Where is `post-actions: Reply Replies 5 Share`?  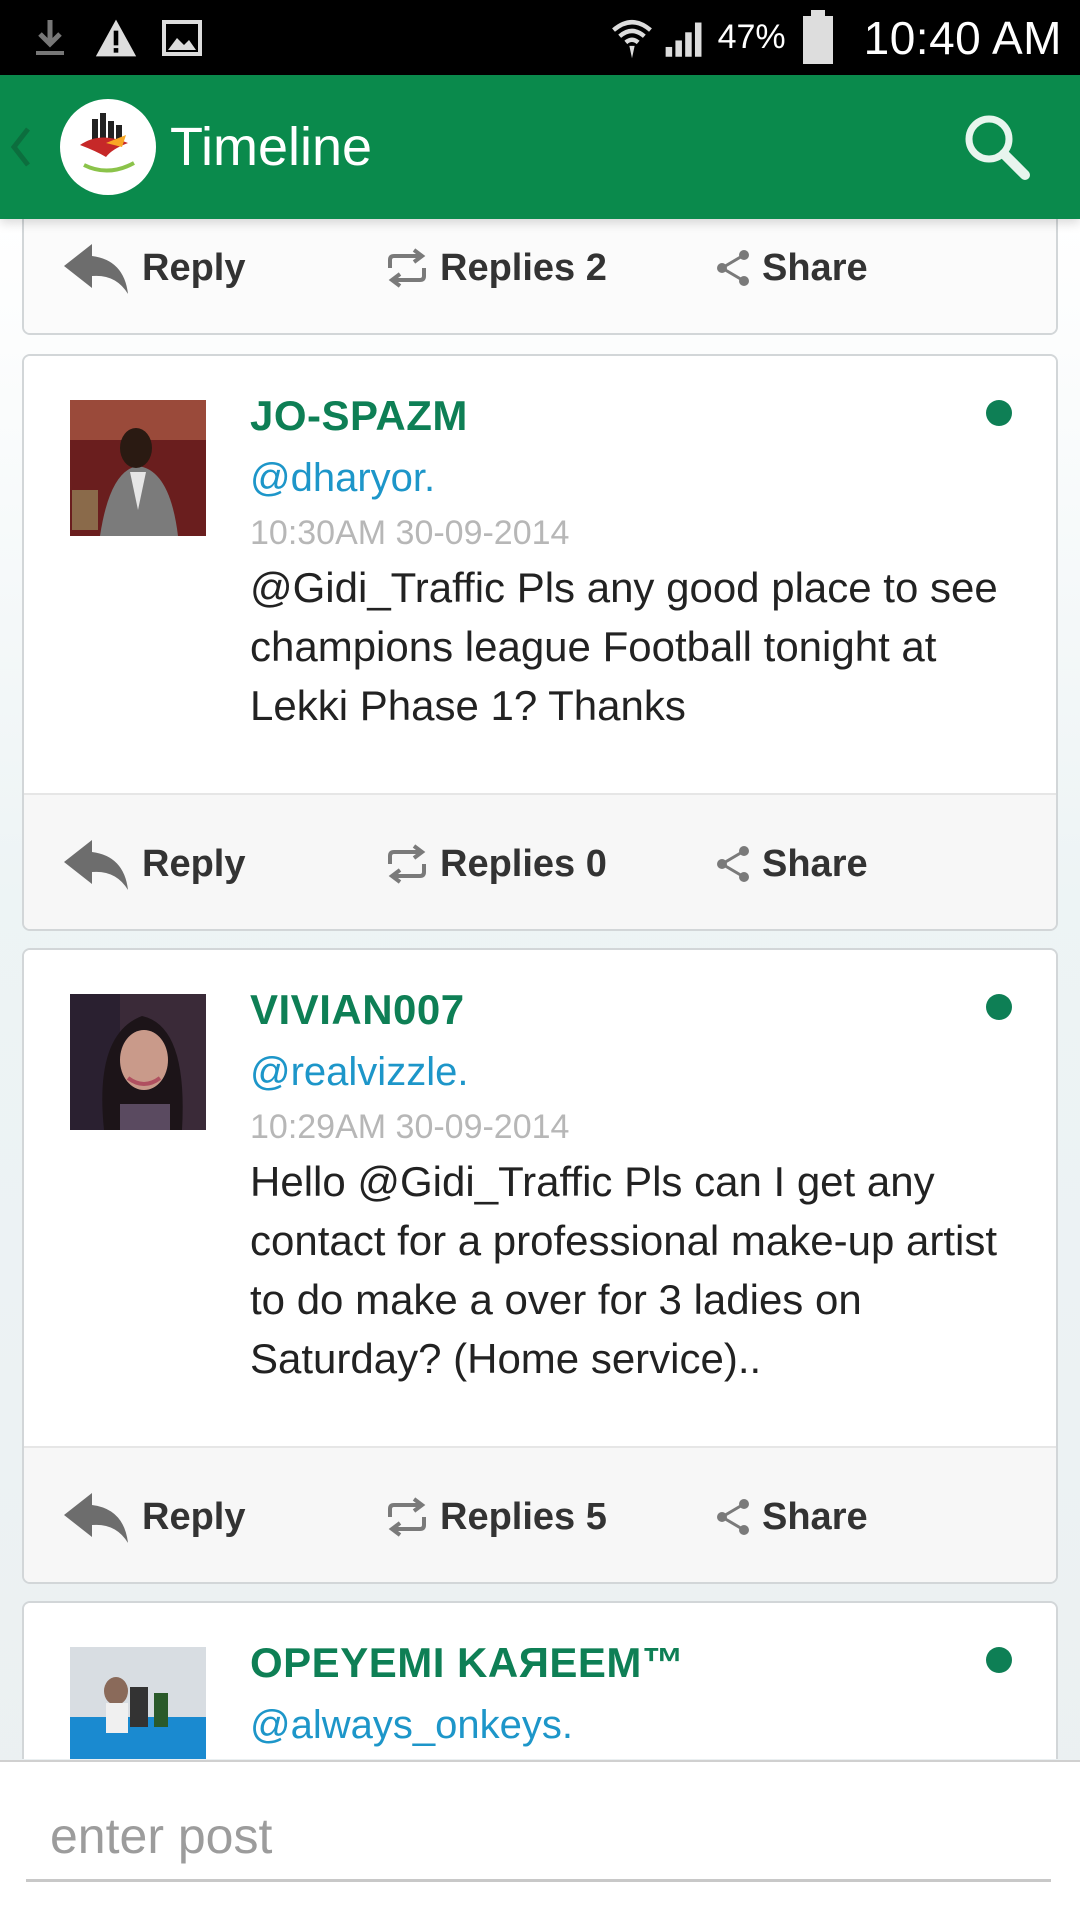 post-actions: Reply Replies 5 Share is located at coordinates (540, 1514).